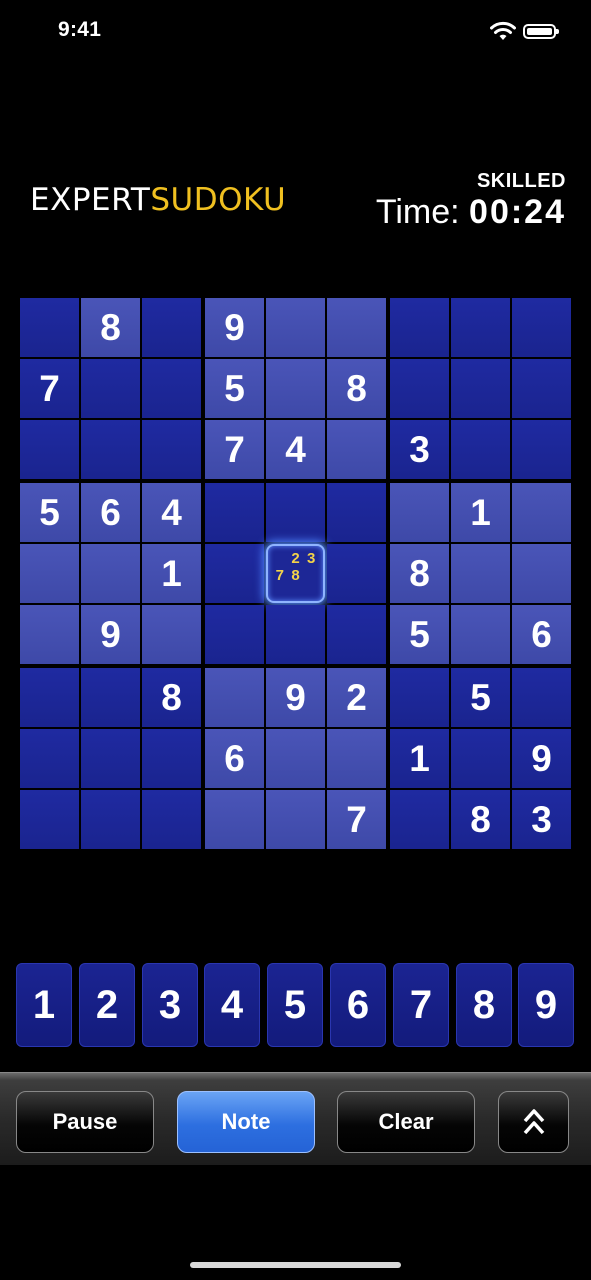 Image resolution: width=591 pixels, height=1280 pixels. I want to click on number-key-5: 5, so click(295, 1005).